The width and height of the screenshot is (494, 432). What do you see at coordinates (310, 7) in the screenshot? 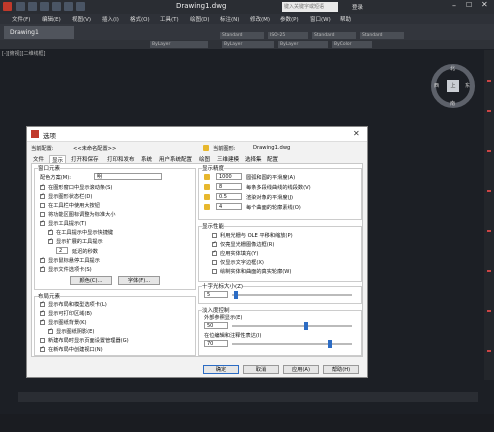
I see `search-input: 键入关键字或短语` at bounding box center [310, 7].